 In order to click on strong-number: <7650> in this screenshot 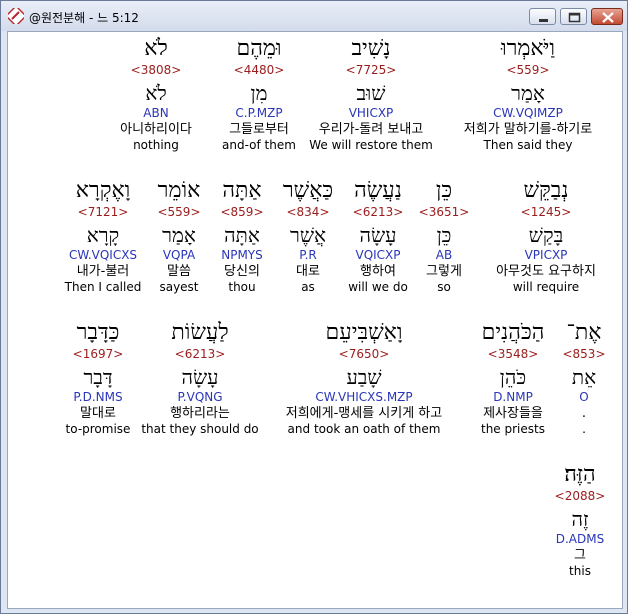, I will do `click(364, 354)`.